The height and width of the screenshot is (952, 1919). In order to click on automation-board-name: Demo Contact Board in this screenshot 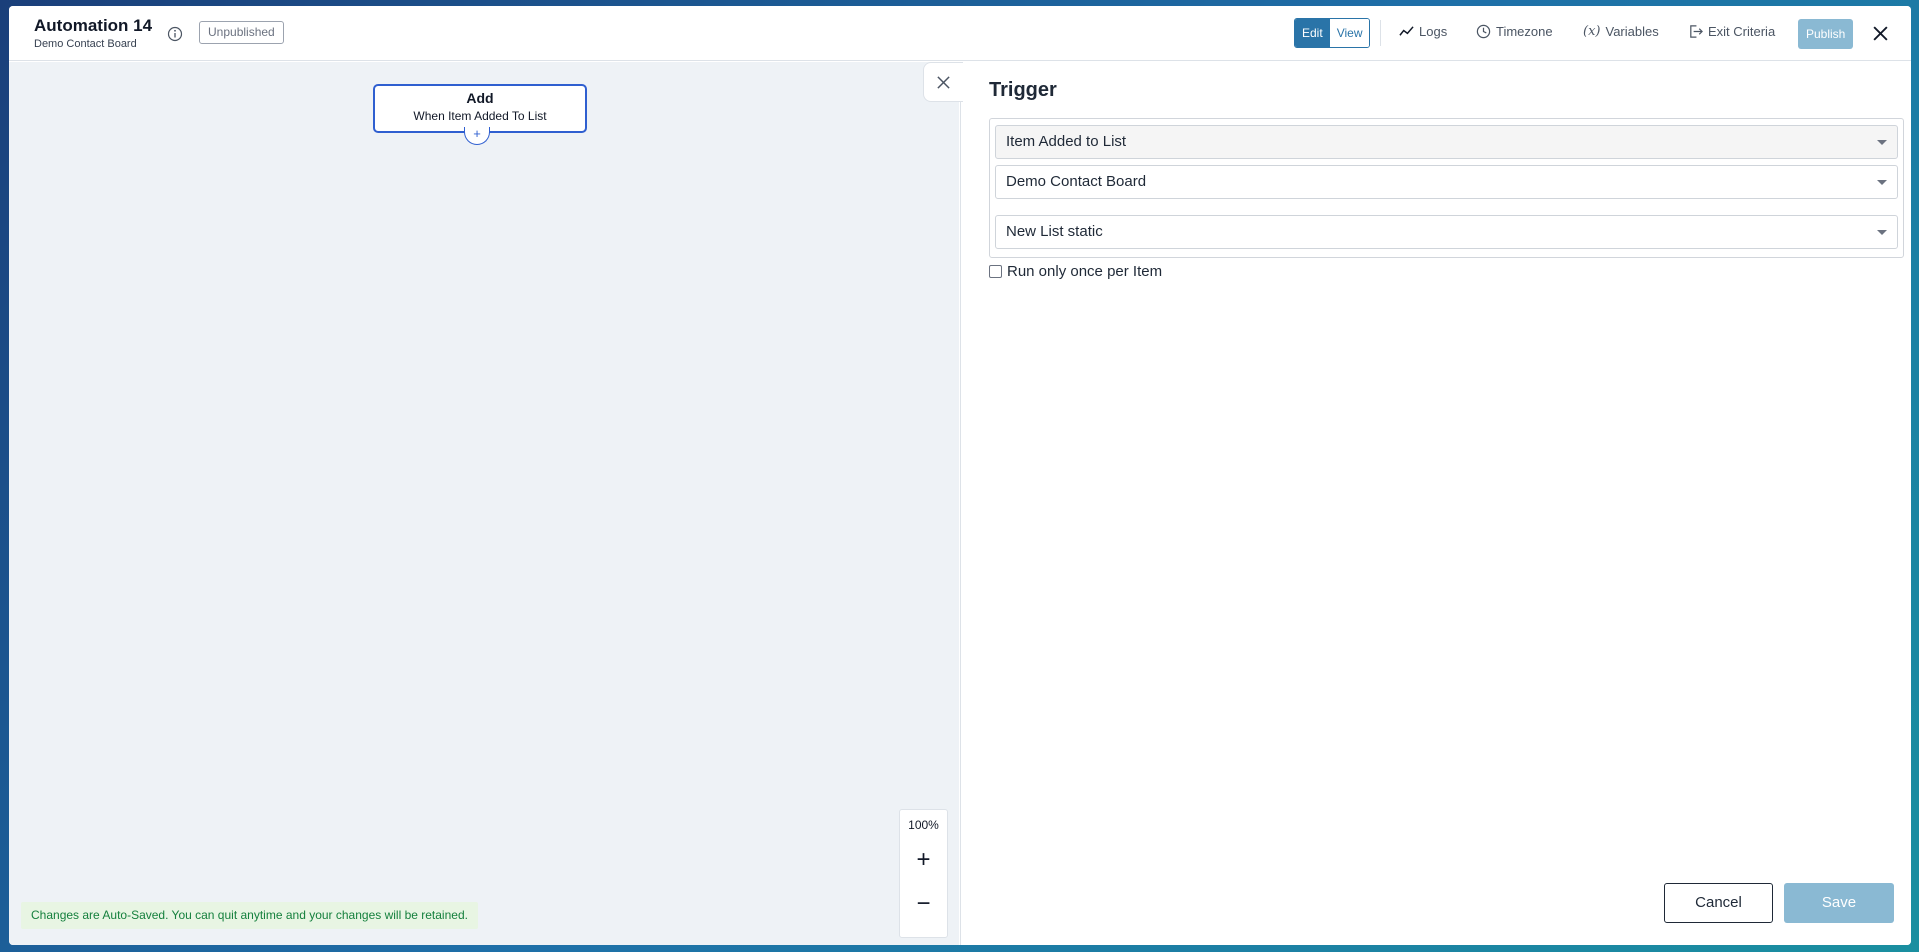, I will do `click(85, 44)`.